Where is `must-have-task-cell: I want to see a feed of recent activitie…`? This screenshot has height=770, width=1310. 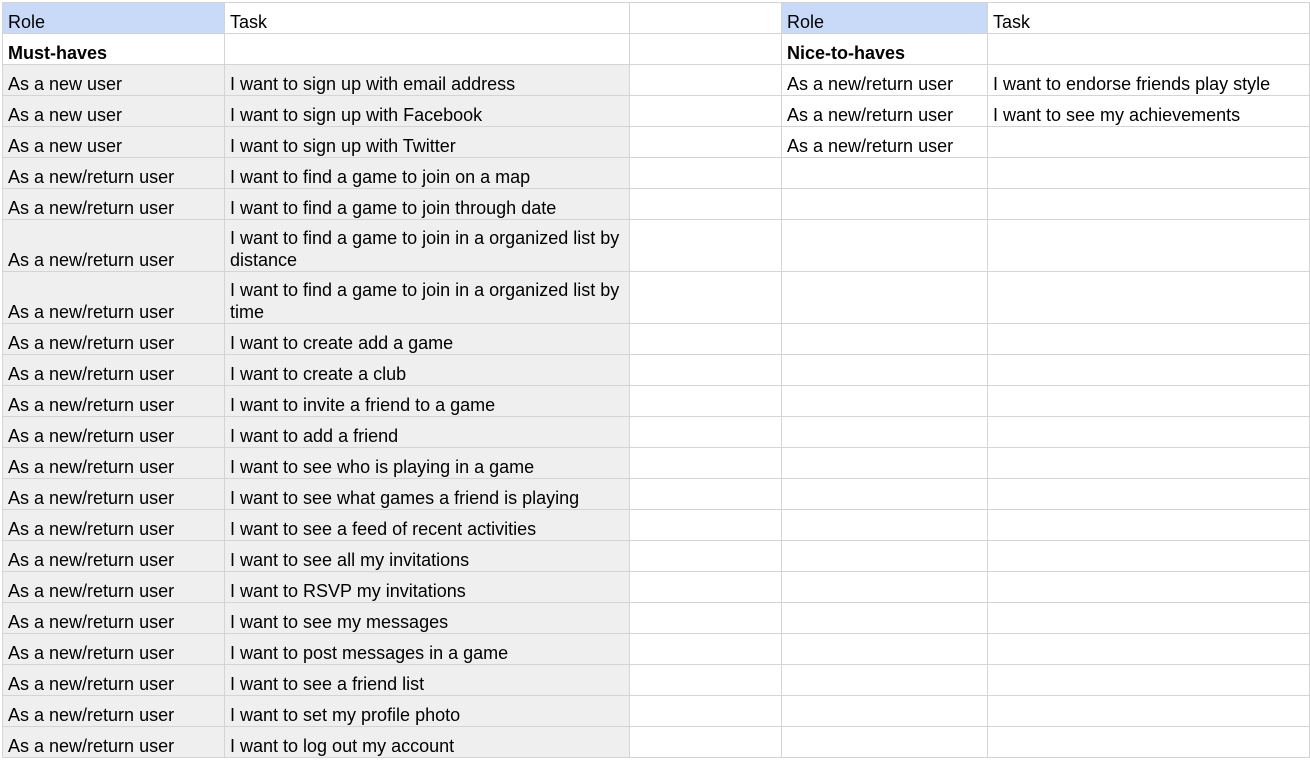
must-have-task-cell: I want to see a feed of recent activitie… is located at coordinates (427, 525).